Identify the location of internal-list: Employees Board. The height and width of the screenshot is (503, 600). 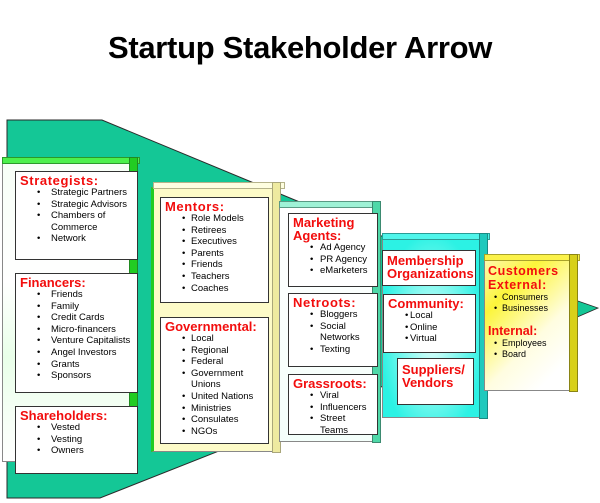
(528, 349).